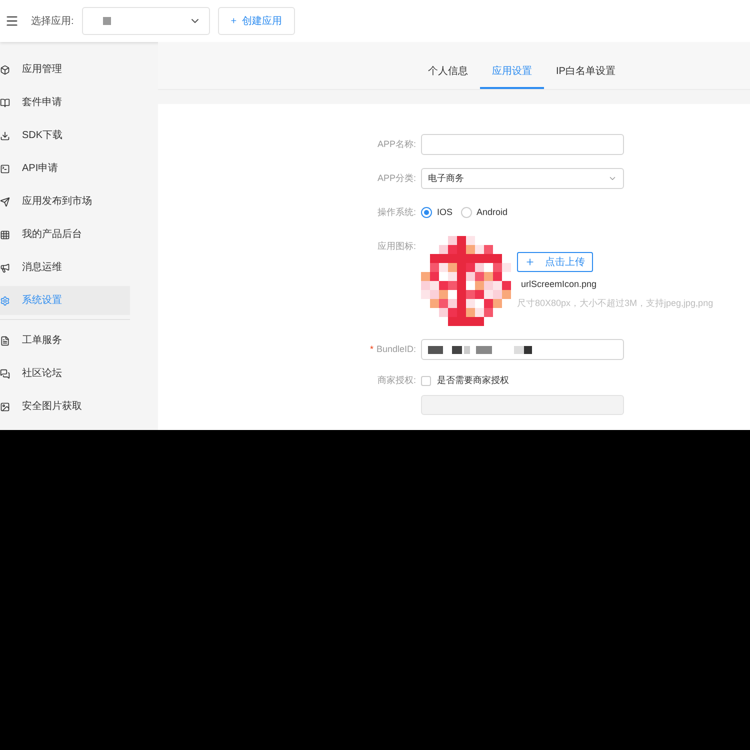 The width and height of the screenshot is (750, 750). Describe the element at coordinates (530, 262) in the screenshot. I see `plus-icon` at that location.